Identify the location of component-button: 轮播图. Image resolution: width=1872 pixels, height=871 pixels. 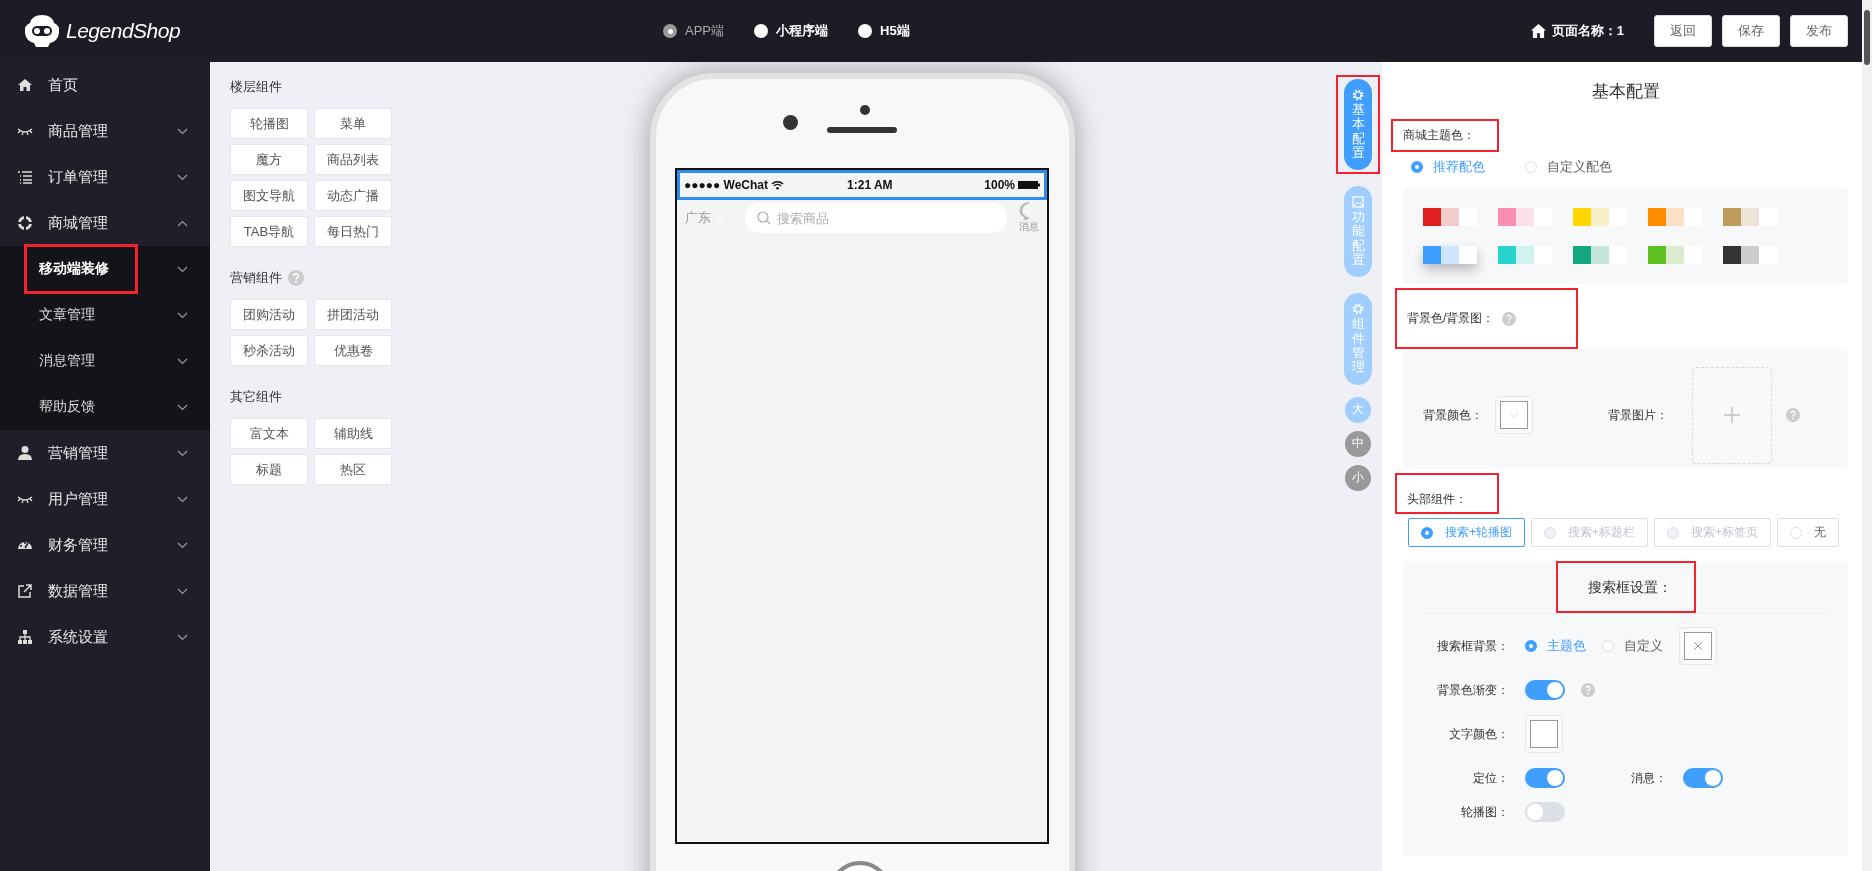
(269, 123).